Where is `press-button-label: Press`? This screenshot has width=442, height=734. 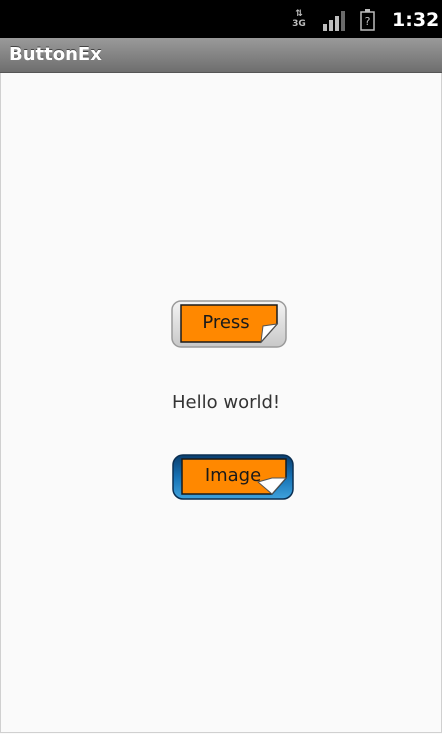 press-button-label: Press is located at coordinates (226, 322).